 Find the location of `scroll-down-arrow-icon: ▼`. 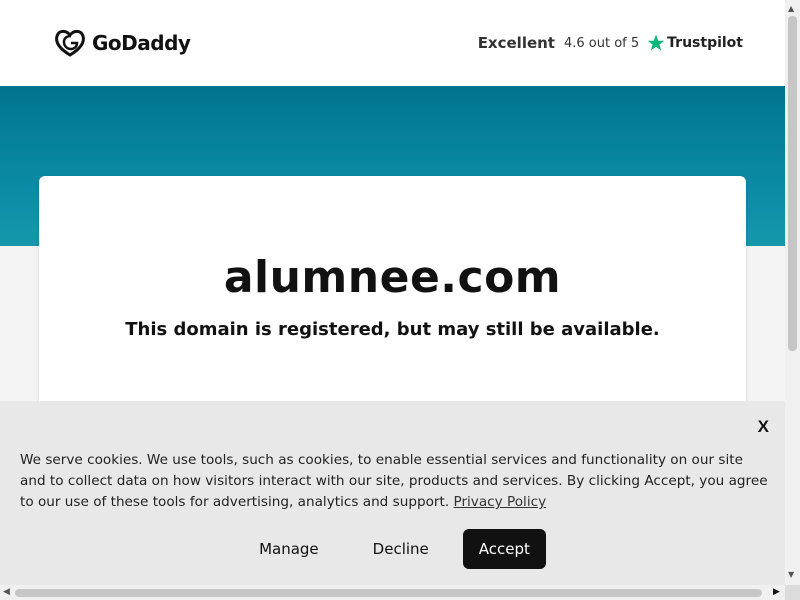

scroll-down-arrow-icon: ▼ is located at coordinates (791, 574).